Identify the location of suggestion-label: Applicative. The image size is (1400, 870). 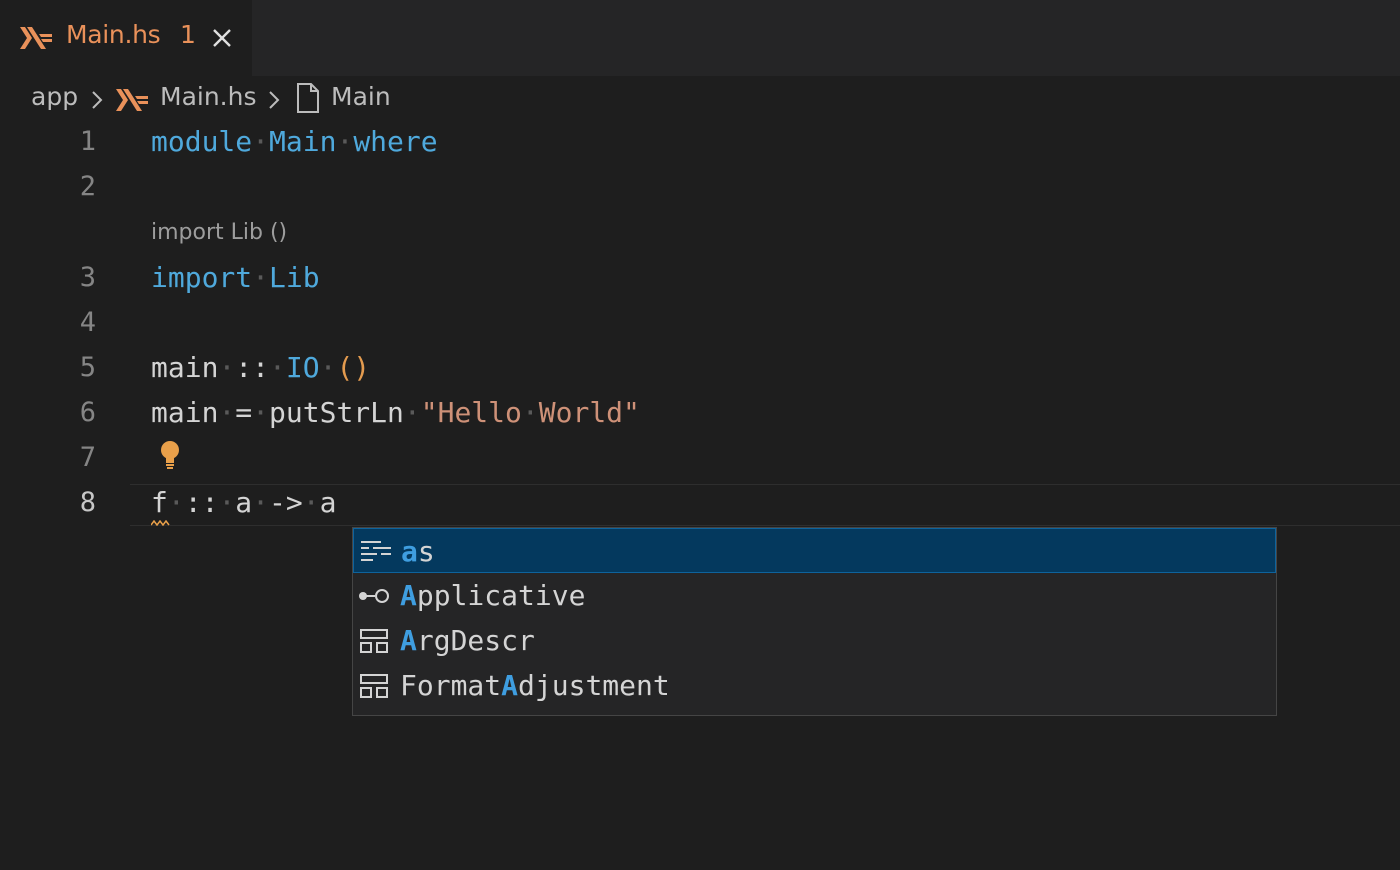
(493, 595).